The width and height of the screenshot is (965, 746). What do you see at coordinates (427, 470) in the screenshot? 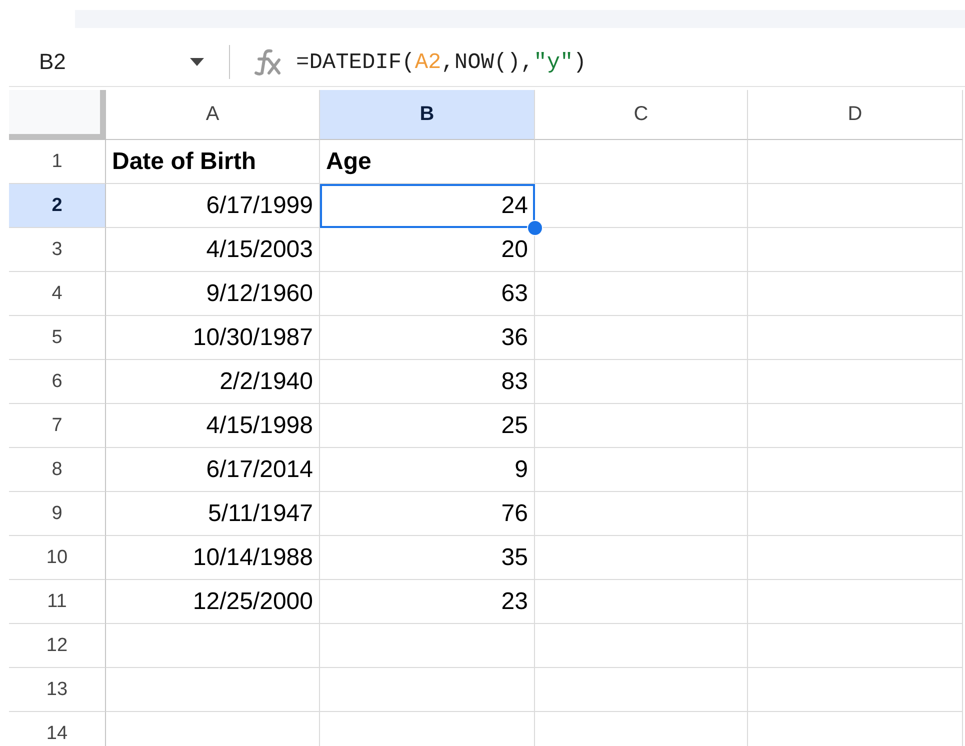
I see `table-cell: 9` at bounding box center [427, 470].